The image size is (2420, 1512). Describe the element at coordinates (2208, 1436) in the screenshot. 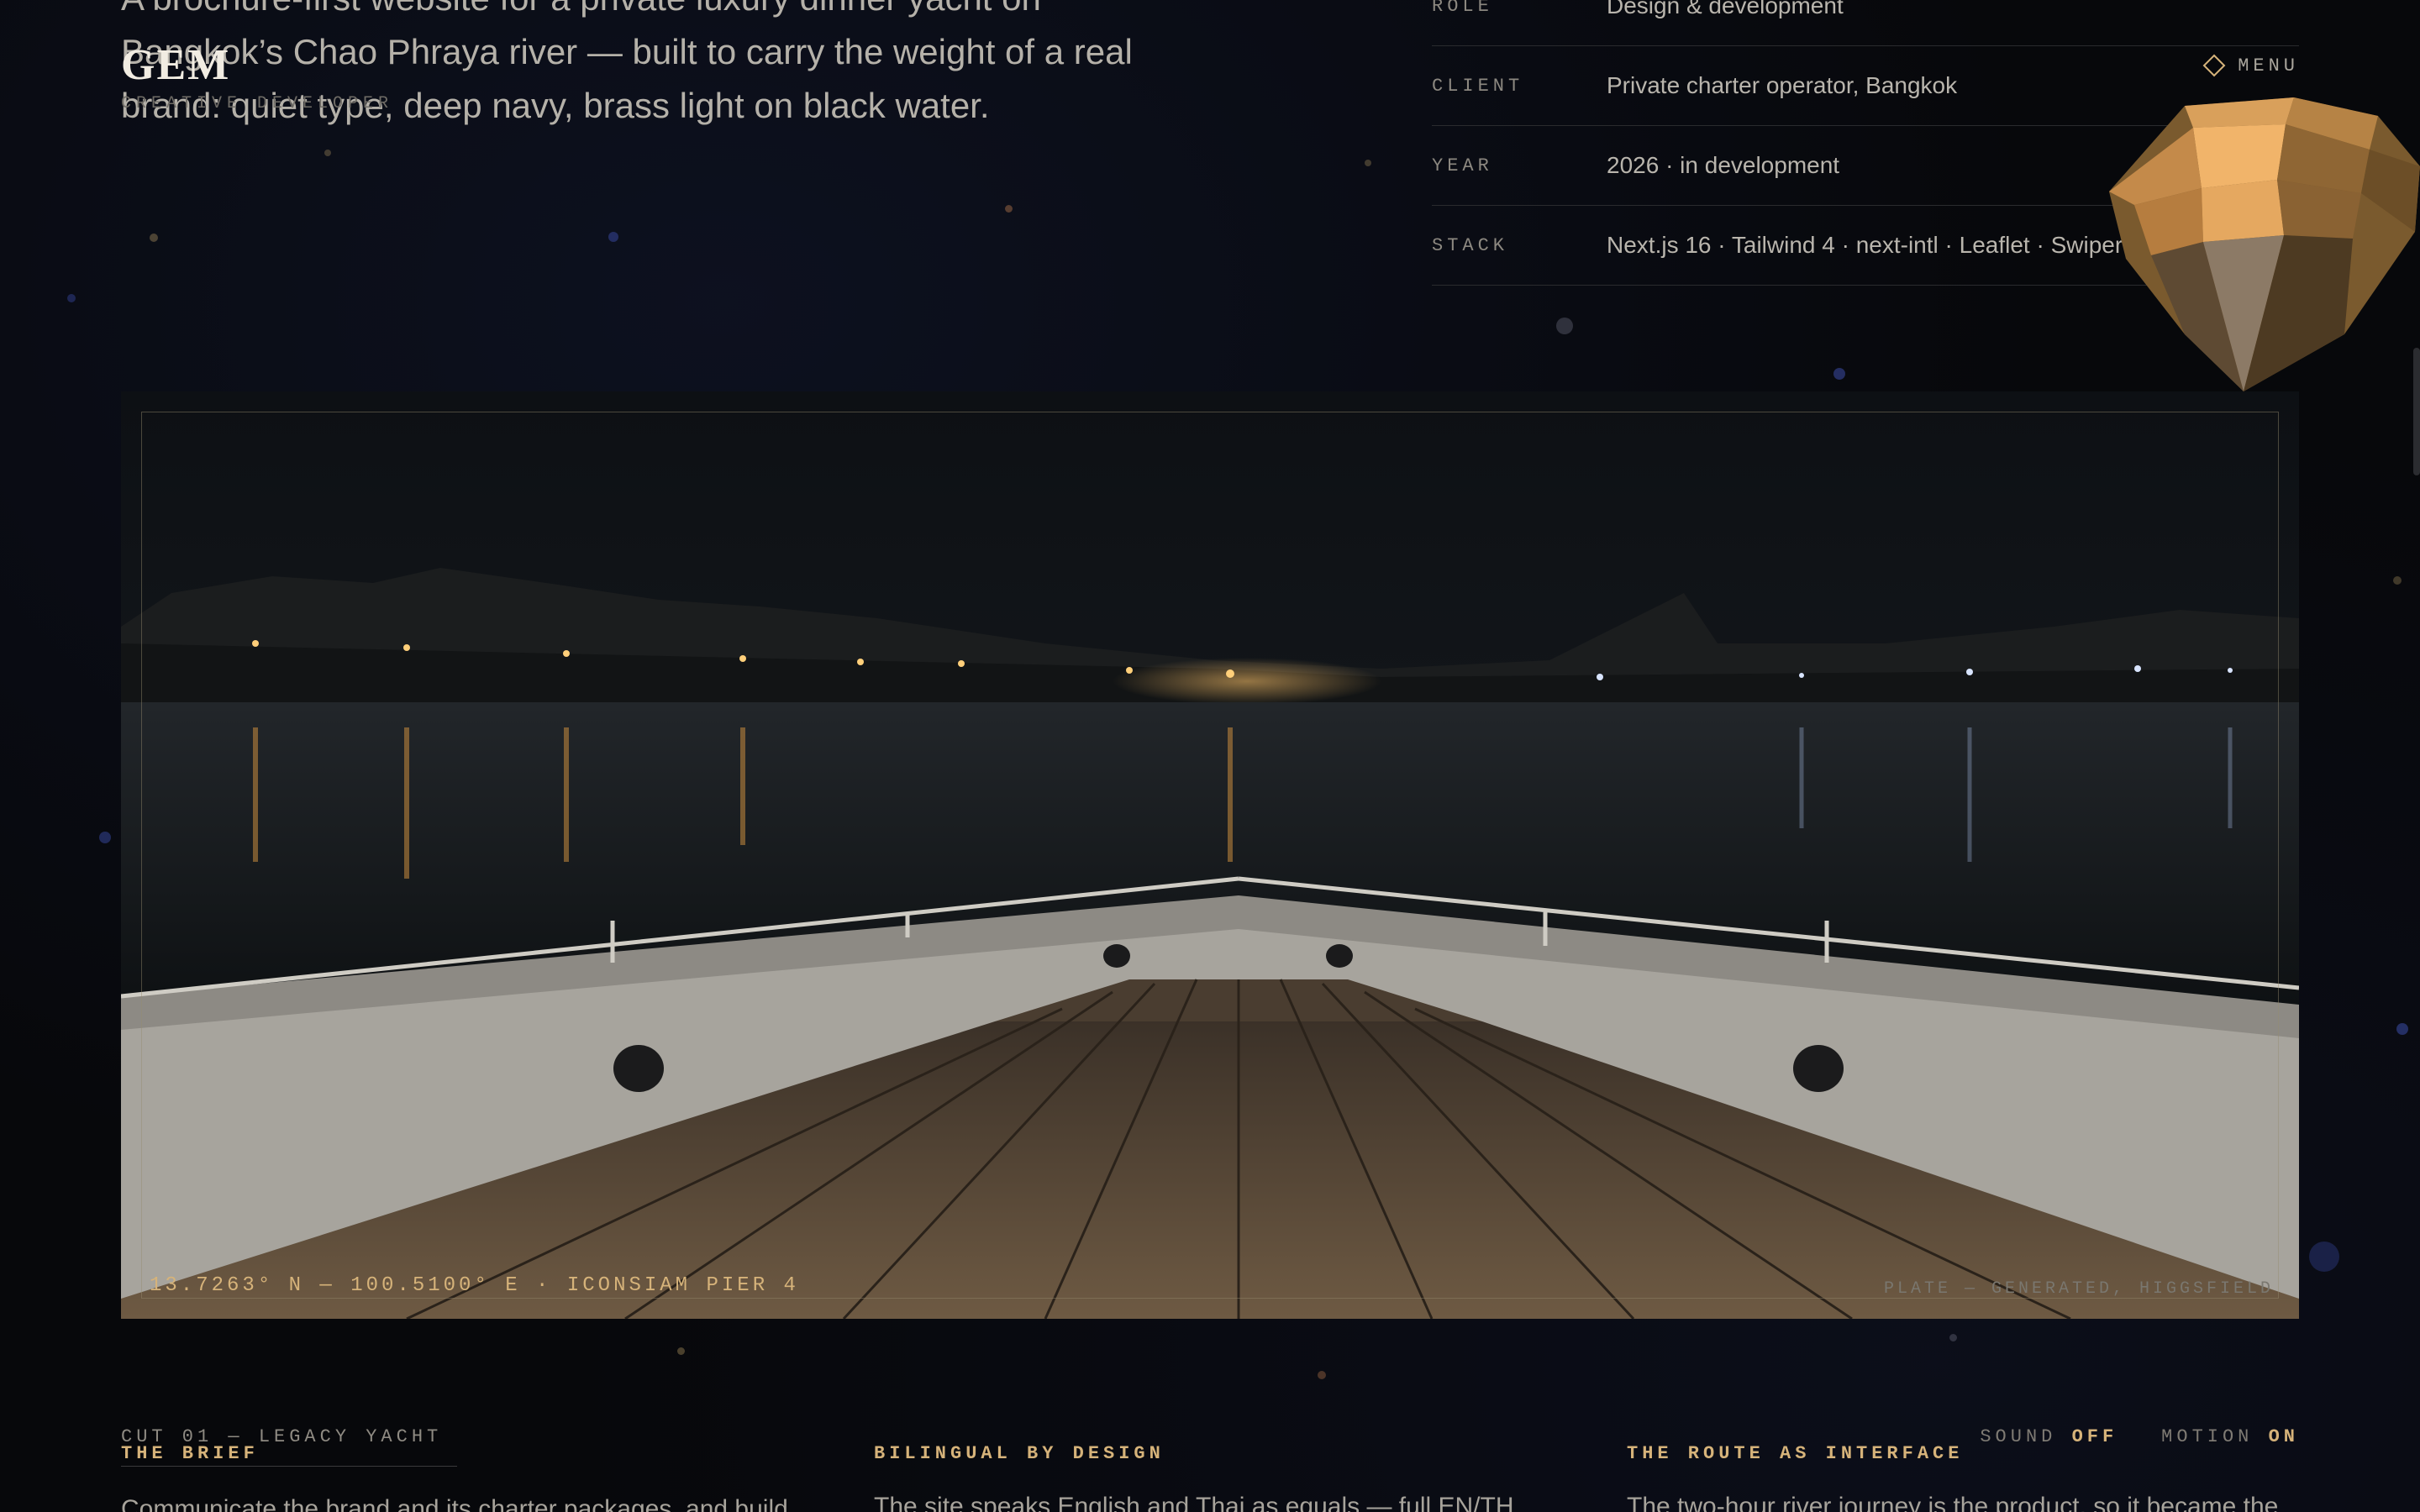

I see `motion-label: MOTION` at that location.